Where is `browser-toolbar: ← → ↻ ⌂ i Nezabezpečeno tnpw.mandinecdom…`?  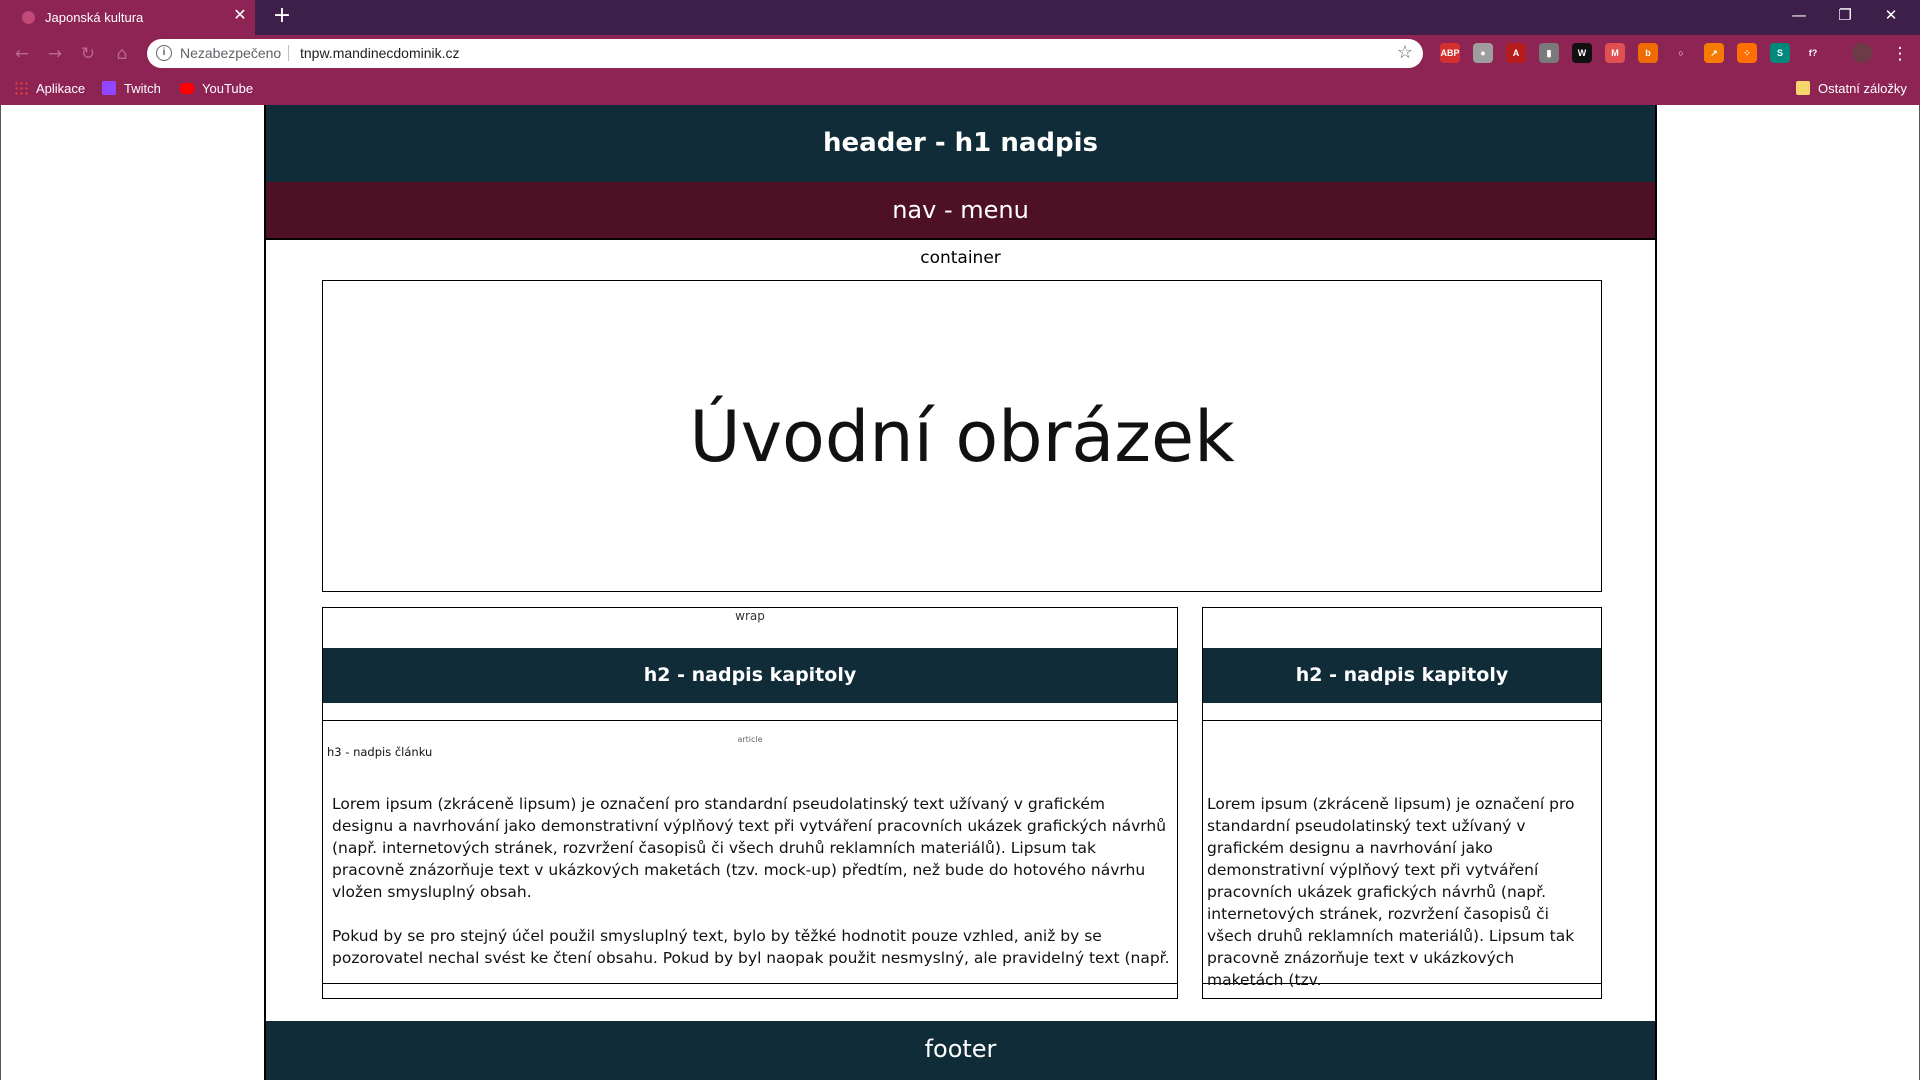
browser-toolbar: ← → ↻ ⌂ i Nezabezpečeno tnpw.mandinecdom… is located at coordinates (960, 53).